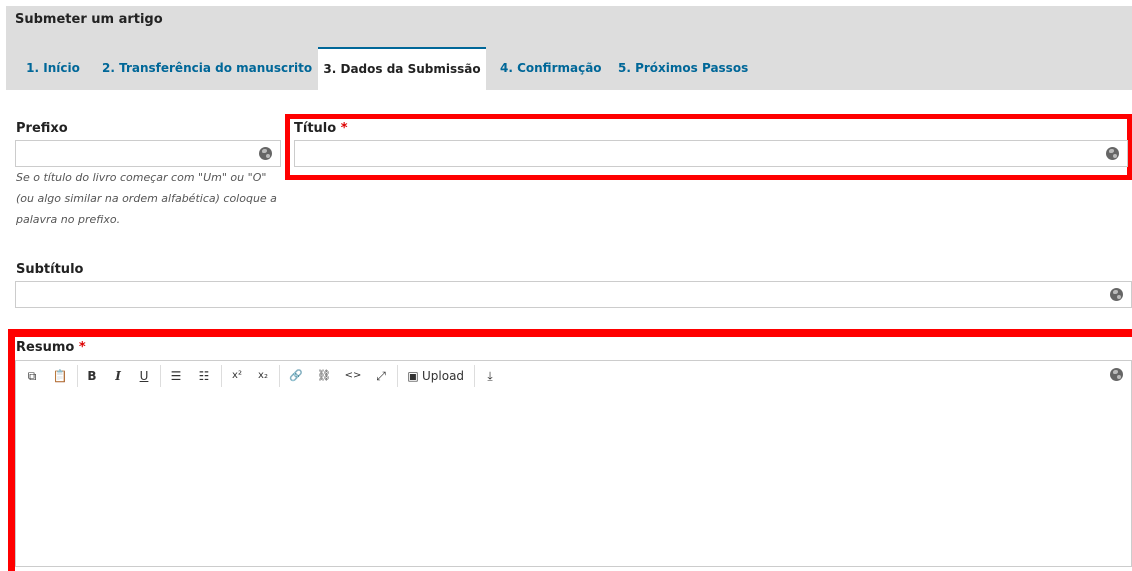 This screenshot has height=571, width=1132. What do you see at coordinates (263, 376) in the screenshot?
I see `subscript-icon: x₂` at bounding box center [263, 376].